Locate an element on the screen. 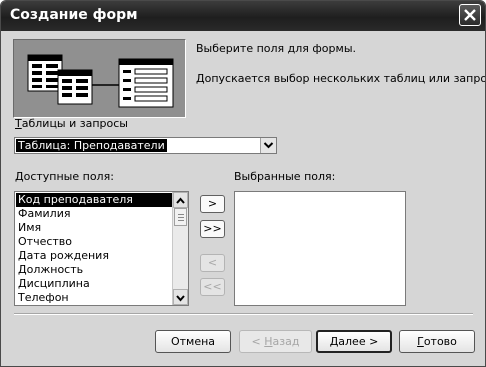 This screenshot has height=367, width=486. available-fields-text: оступные поля: is located at coordinates (68, 176).